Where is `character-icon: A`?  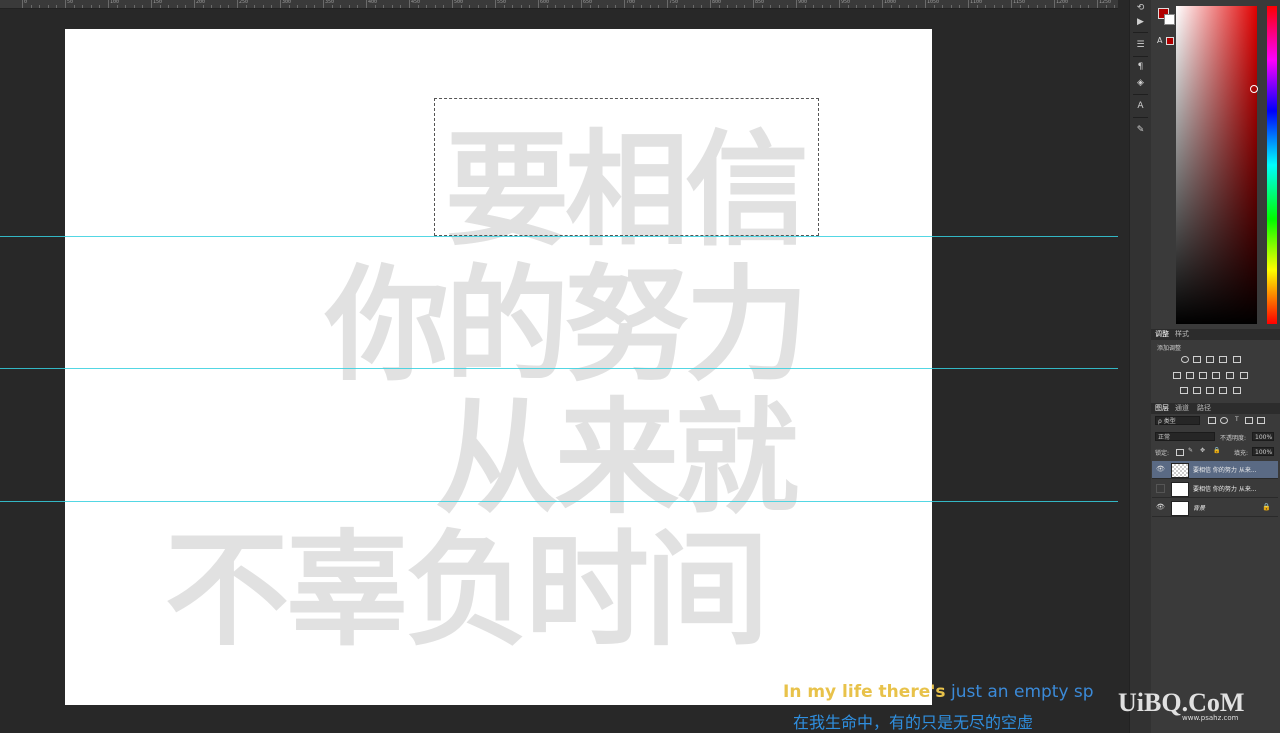
character-icon: A is located at coordinates (1140, 106).